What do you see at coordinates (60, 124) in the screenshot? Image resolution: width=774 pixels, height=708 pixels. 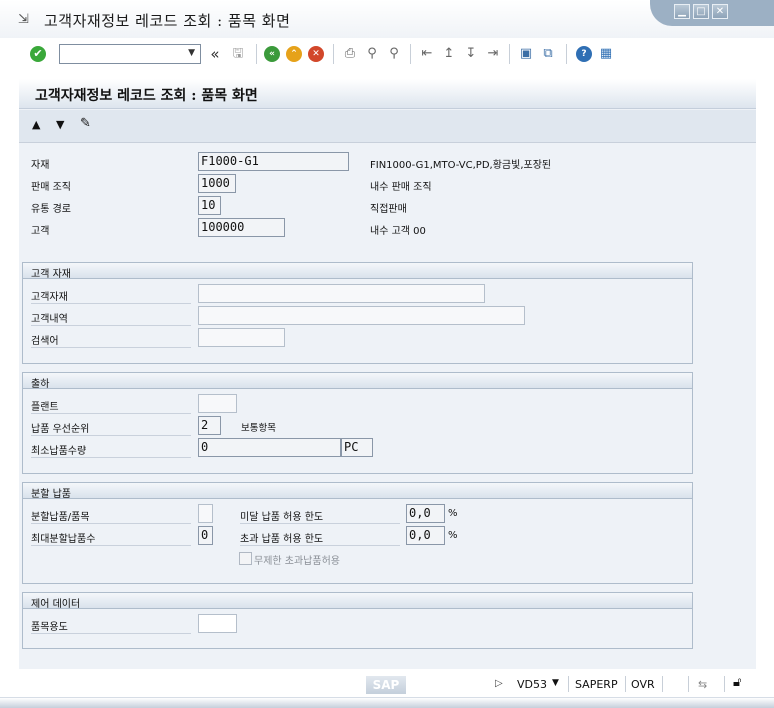 I see `next-entry-icon: ▼` at bounding box center [60, 124].